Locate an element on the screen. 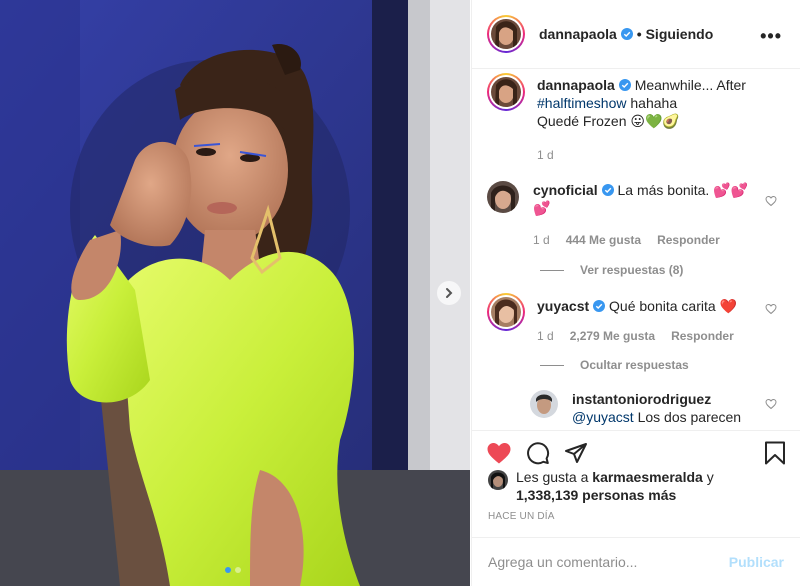  hashtag-link: #halftimeshow is located at coordinates (582, 103).